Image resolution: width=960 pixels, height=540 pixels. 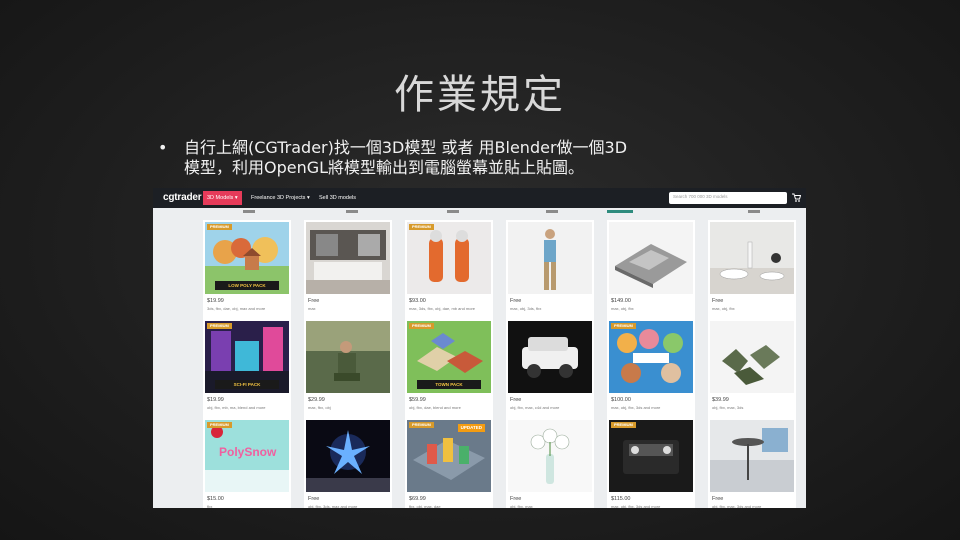 What do you see at coordinates (700, 196) in the screenshot?
I see `search-placeholder: Search 700 000 3D models` at bounding box center [700, 196].